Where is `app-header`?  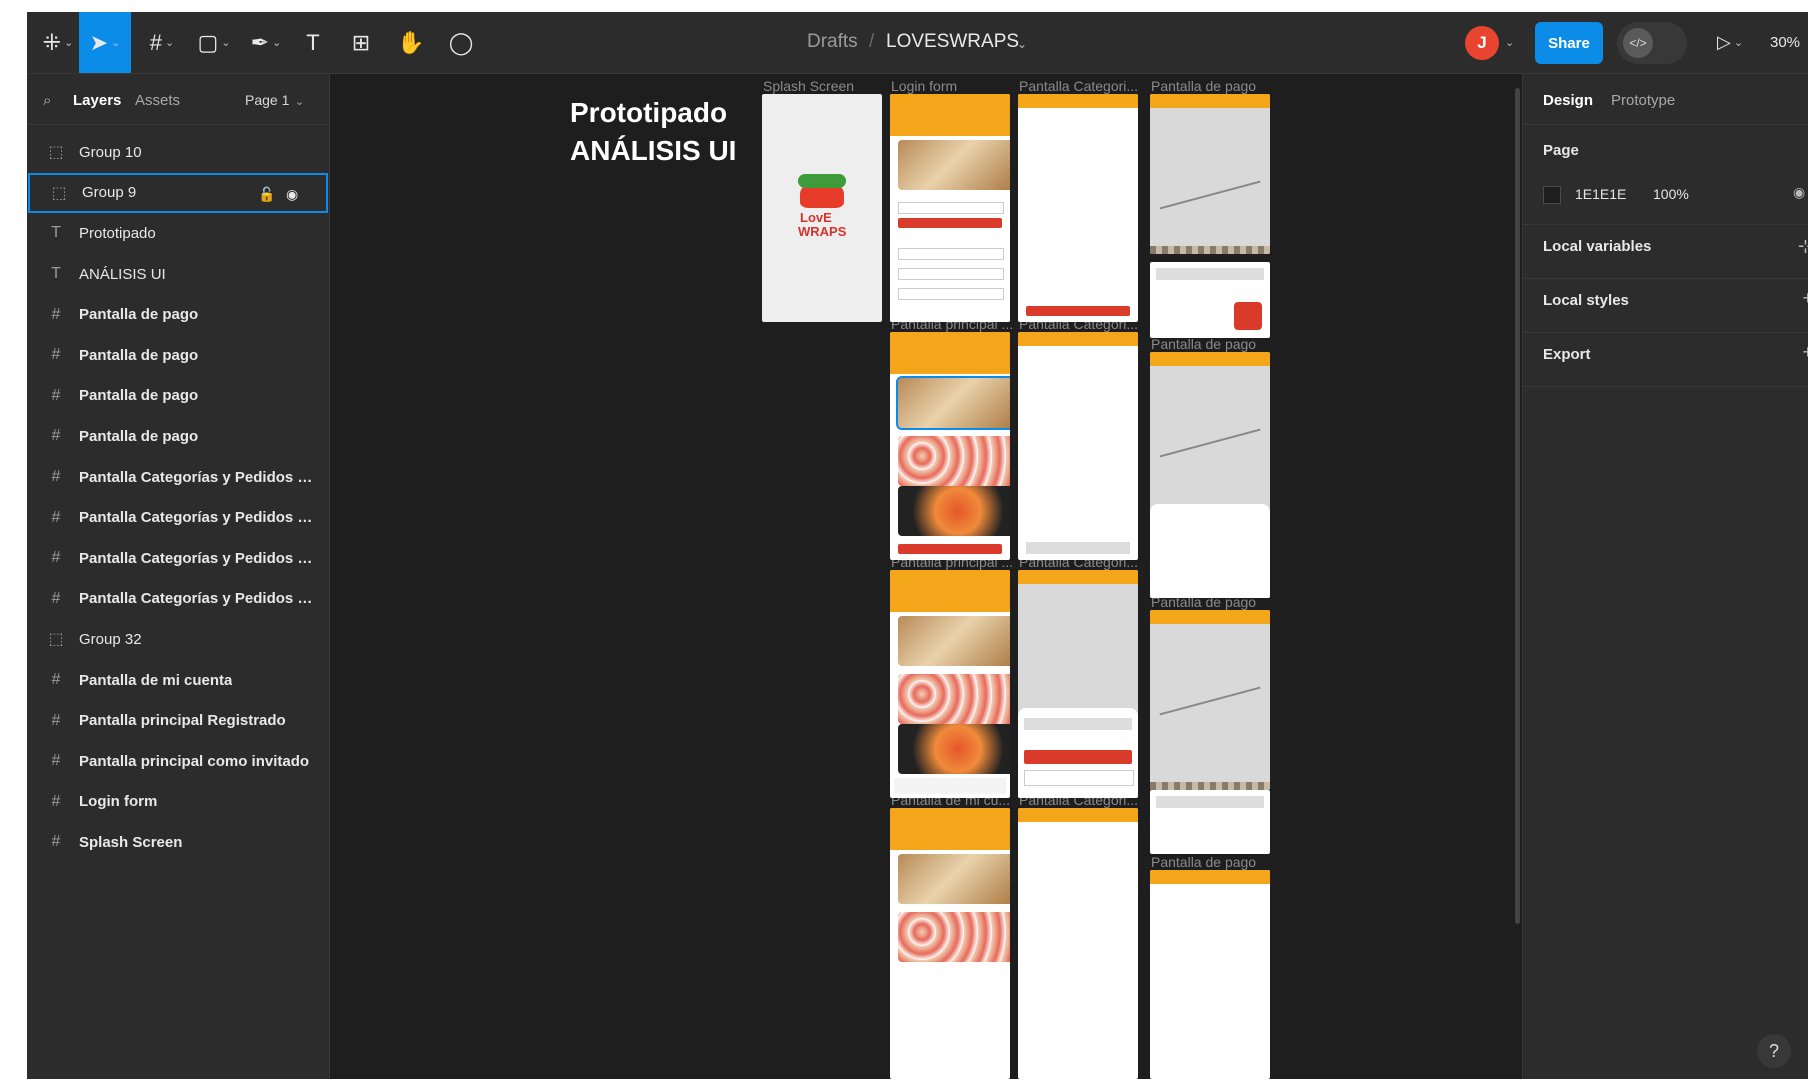 app-header is located at coordinates (950, 115).